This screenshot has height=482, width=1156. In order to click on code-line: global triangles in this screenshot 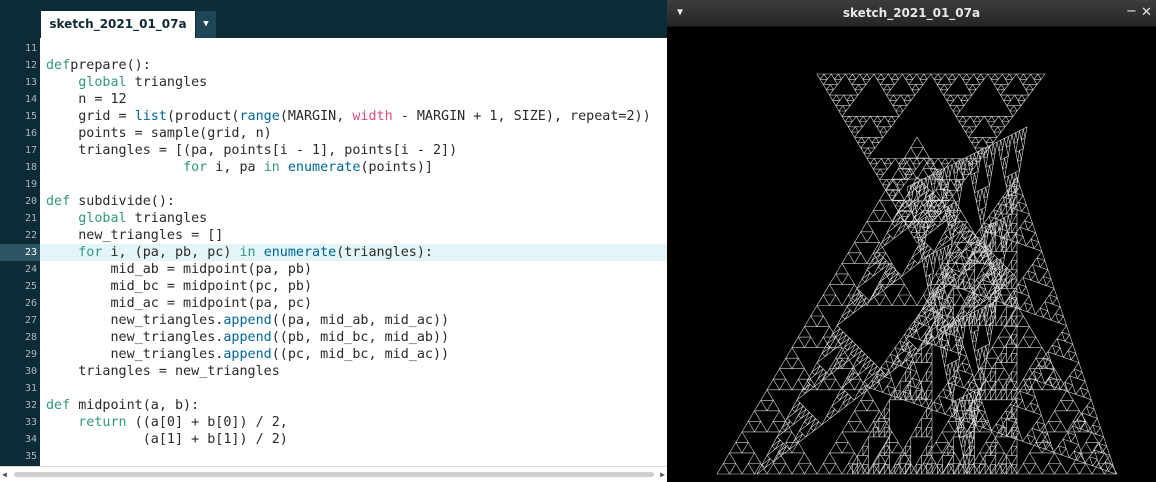, I will do `click(126, 218)`.